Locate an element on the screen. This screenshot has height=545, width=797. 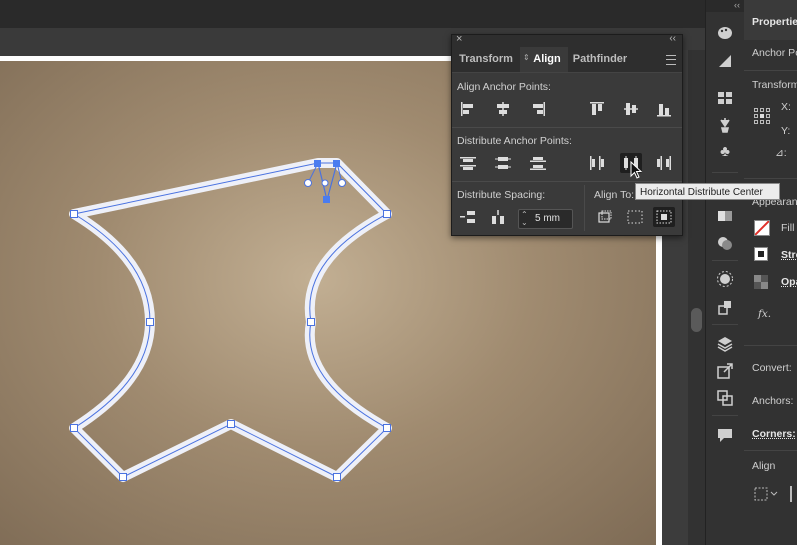
vertical-distribute-bottom-icon is located at coordinates (538, 163).